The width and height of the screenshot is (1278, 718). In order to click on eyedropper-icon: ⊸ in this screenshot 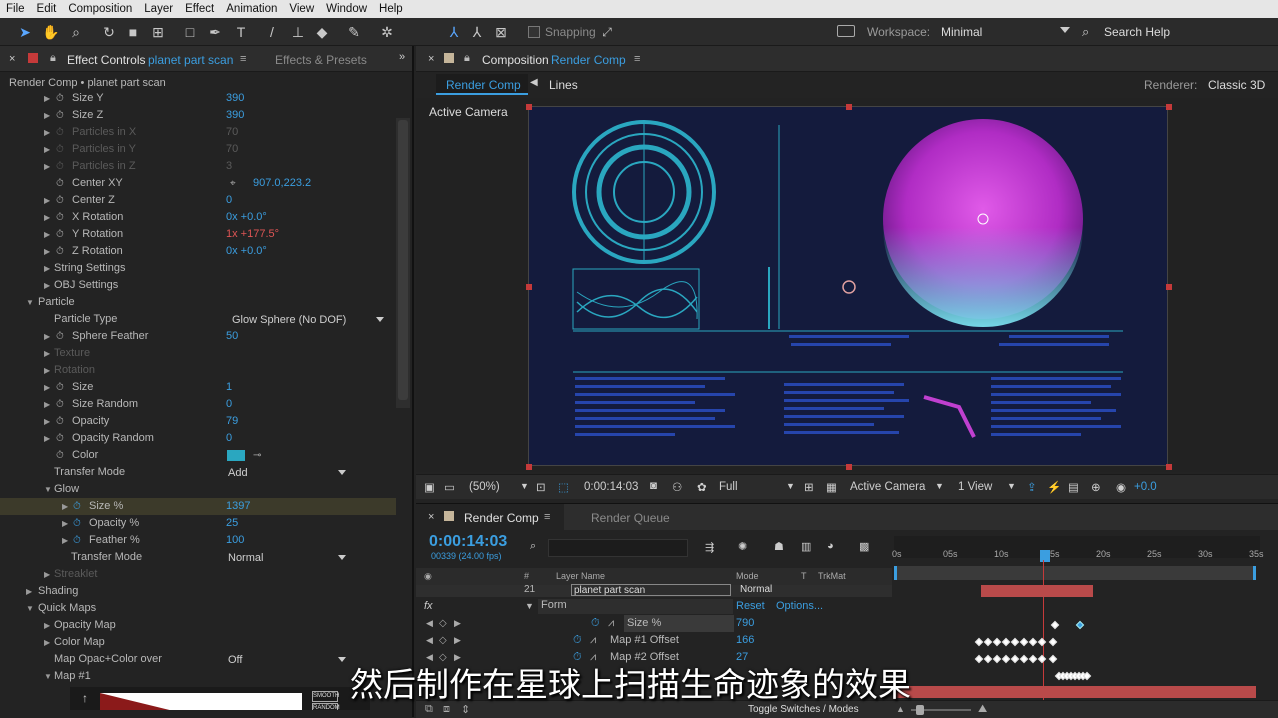, I will do `click(257, 455)`.